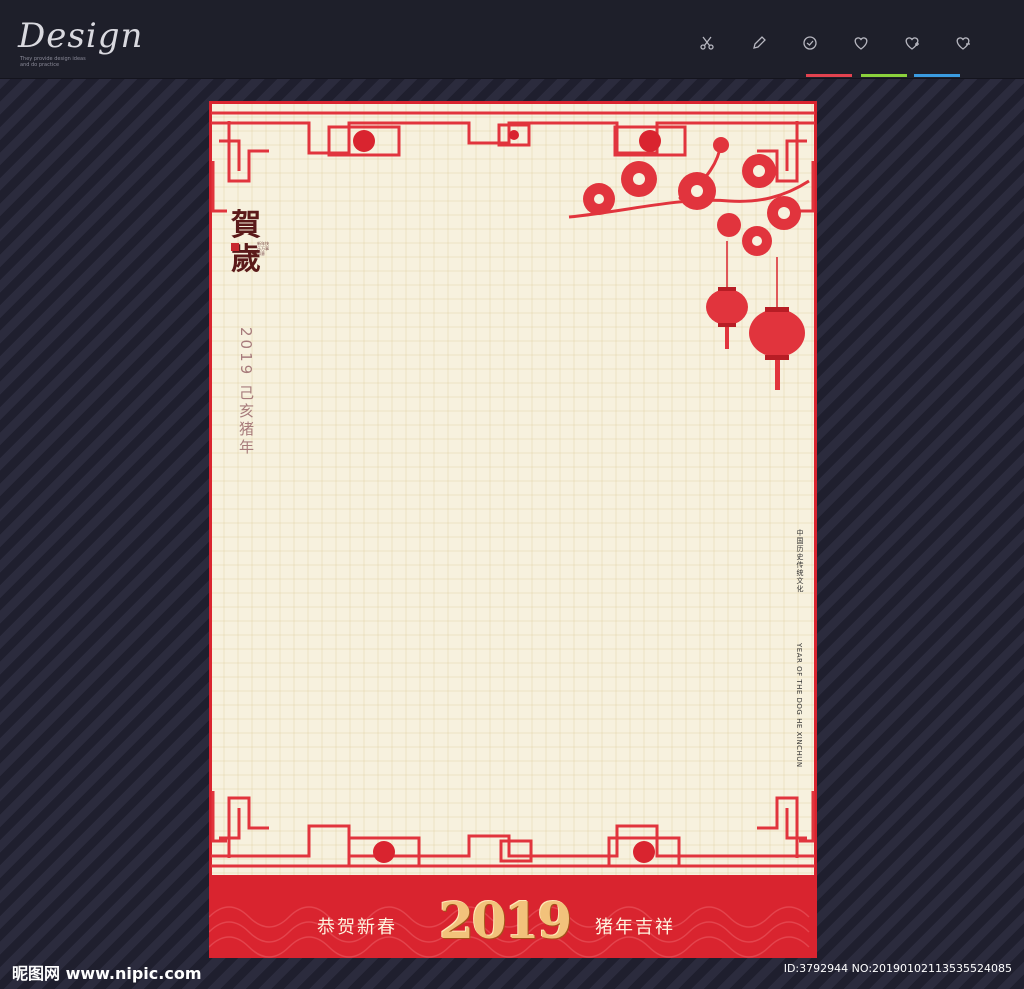 This screenshot has width=1024, height=989. What do you see at coordinates (829, 75) in the screenshot?
I see `underline-red` at bounding box center [829, 75].